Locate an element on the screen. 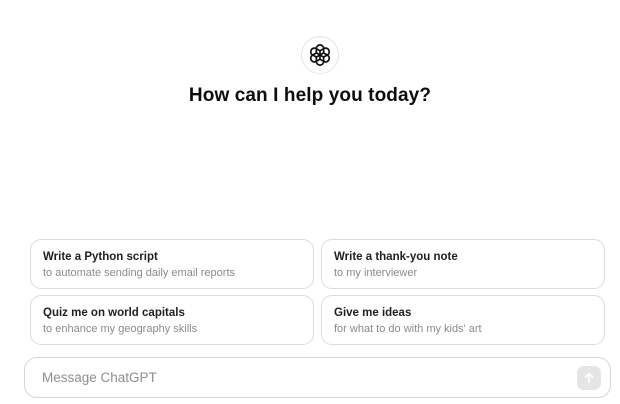  suggestion-subtitle: to my interviewer is located at coordinates (376, 273).